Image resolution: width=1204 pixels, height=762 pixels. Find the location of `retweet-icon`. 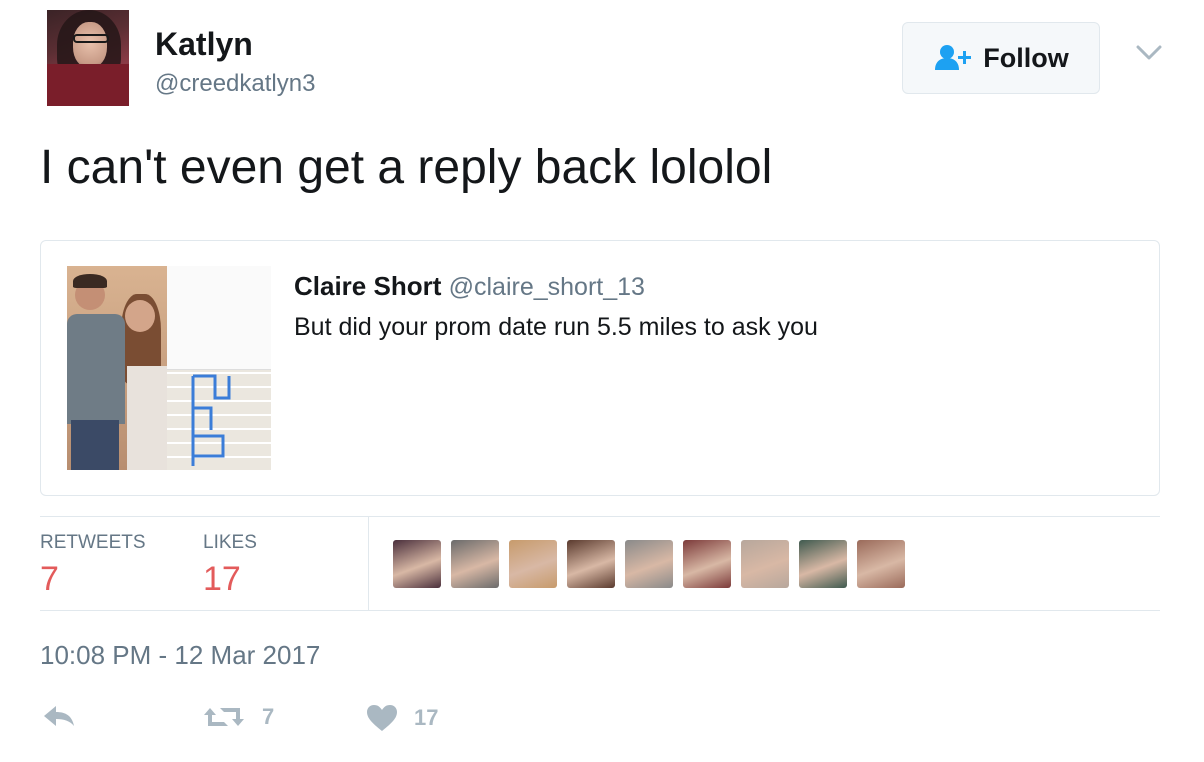

retweet-icon is located at coordinates (224, 717).